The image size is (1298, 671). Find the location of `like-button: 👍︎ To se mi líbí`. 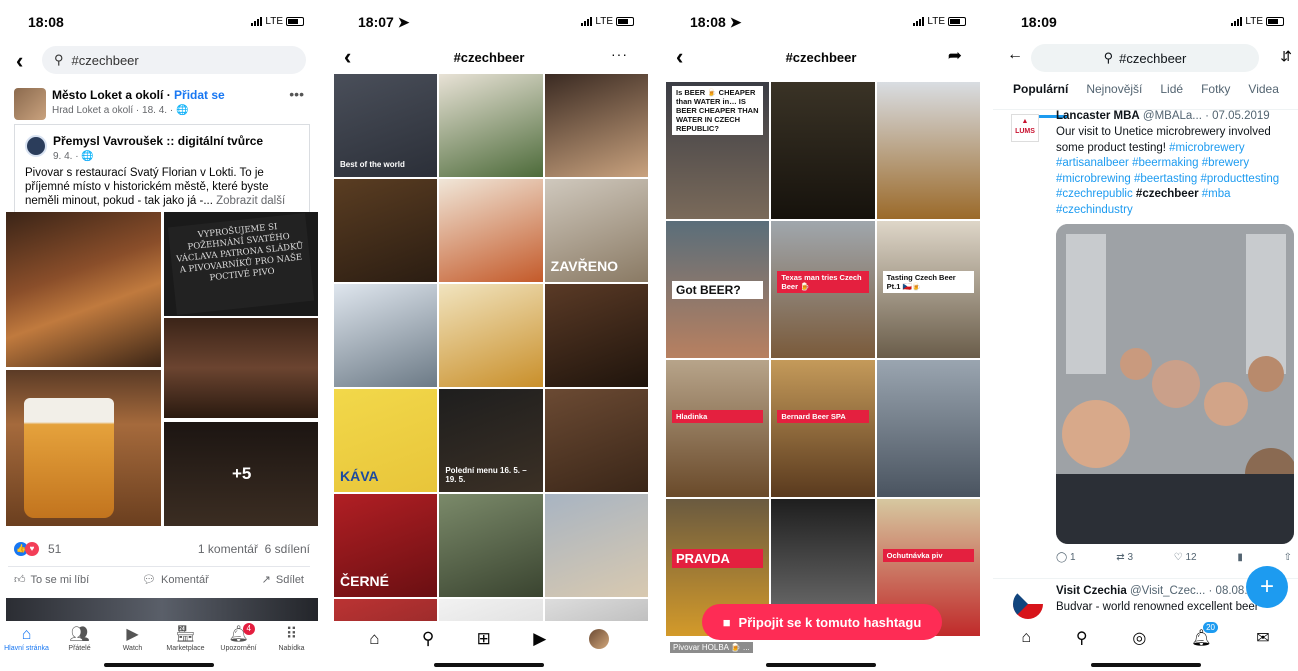

like-button: 👍︎ To se mi líbí is located at coordinates (51, 580).